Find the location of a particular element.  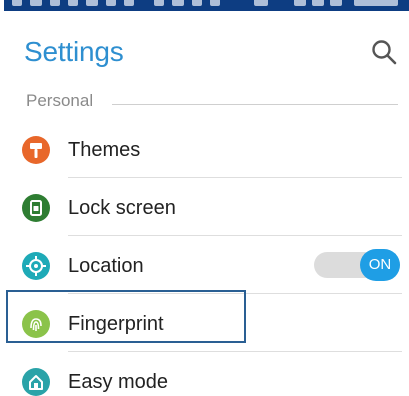

search-icon is located at coordinates (384, 52).